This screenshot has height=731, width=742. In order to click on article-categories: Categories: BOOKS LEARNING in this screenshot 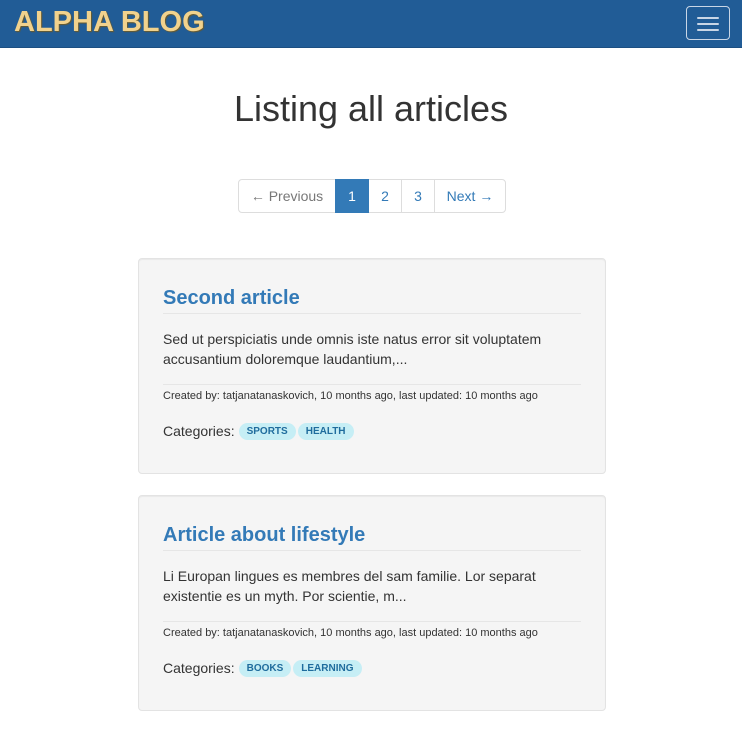, I will do `click(263, 668)`.